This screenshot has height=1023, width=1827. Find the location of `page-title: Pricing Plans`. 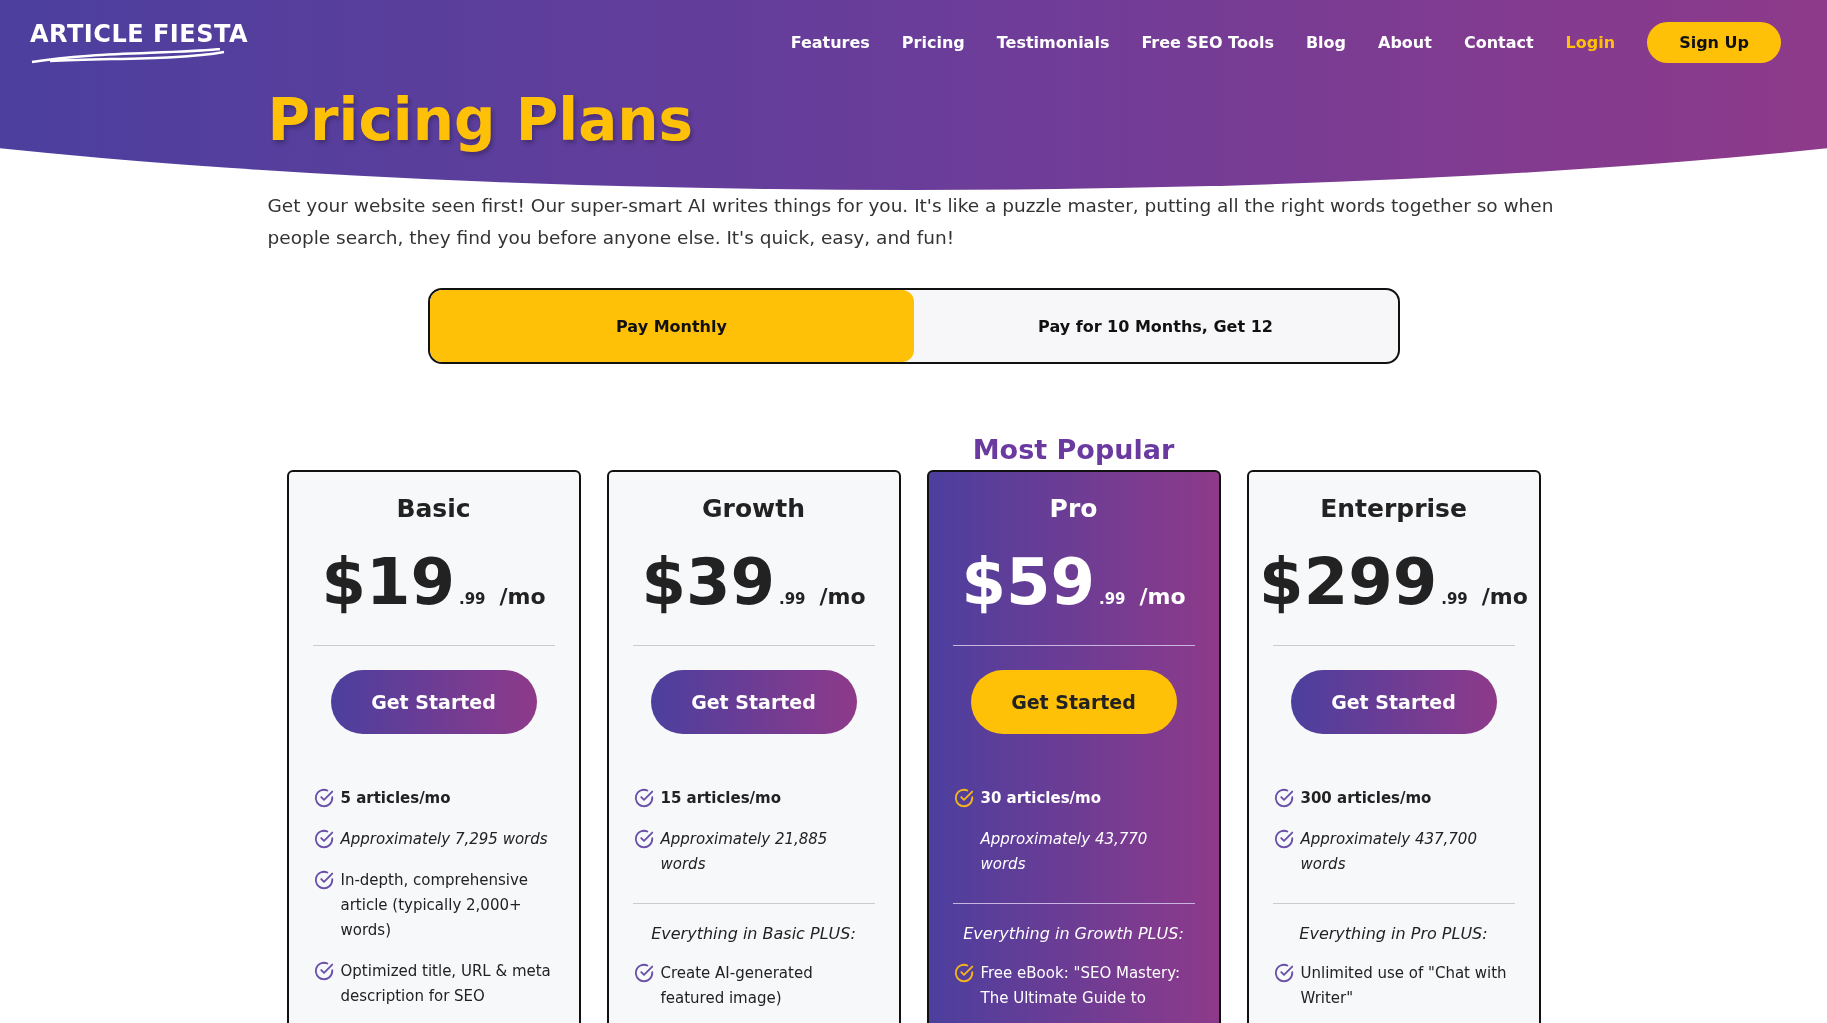

page-title: Pricing Plans is located at coordinates (481, 120).